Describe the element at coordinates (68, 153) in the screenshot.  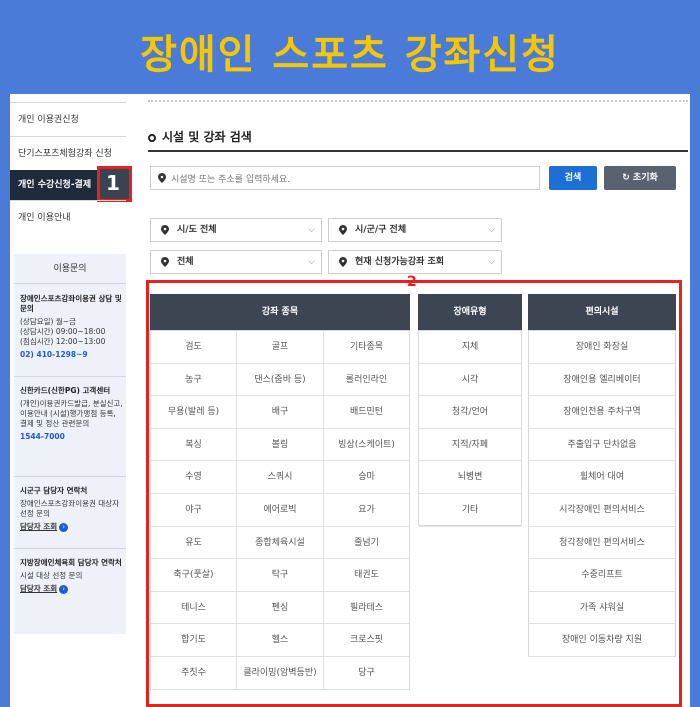
I see `sidebar-item-short-course: 단기스포츠체험강좌 신청` at that location.